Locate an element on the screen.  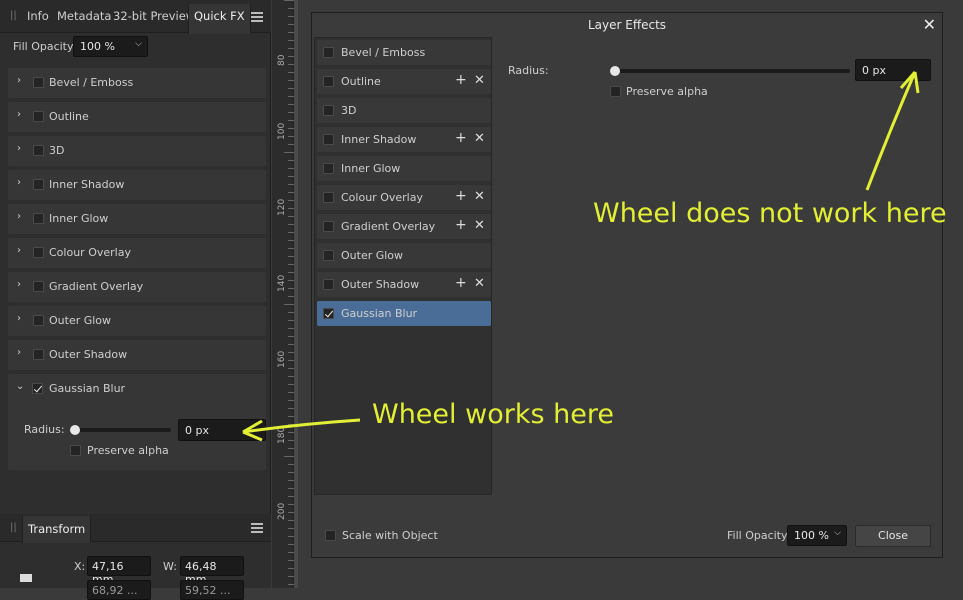
effect-list-item: Inner Glow is located at coordinates (404, 168).